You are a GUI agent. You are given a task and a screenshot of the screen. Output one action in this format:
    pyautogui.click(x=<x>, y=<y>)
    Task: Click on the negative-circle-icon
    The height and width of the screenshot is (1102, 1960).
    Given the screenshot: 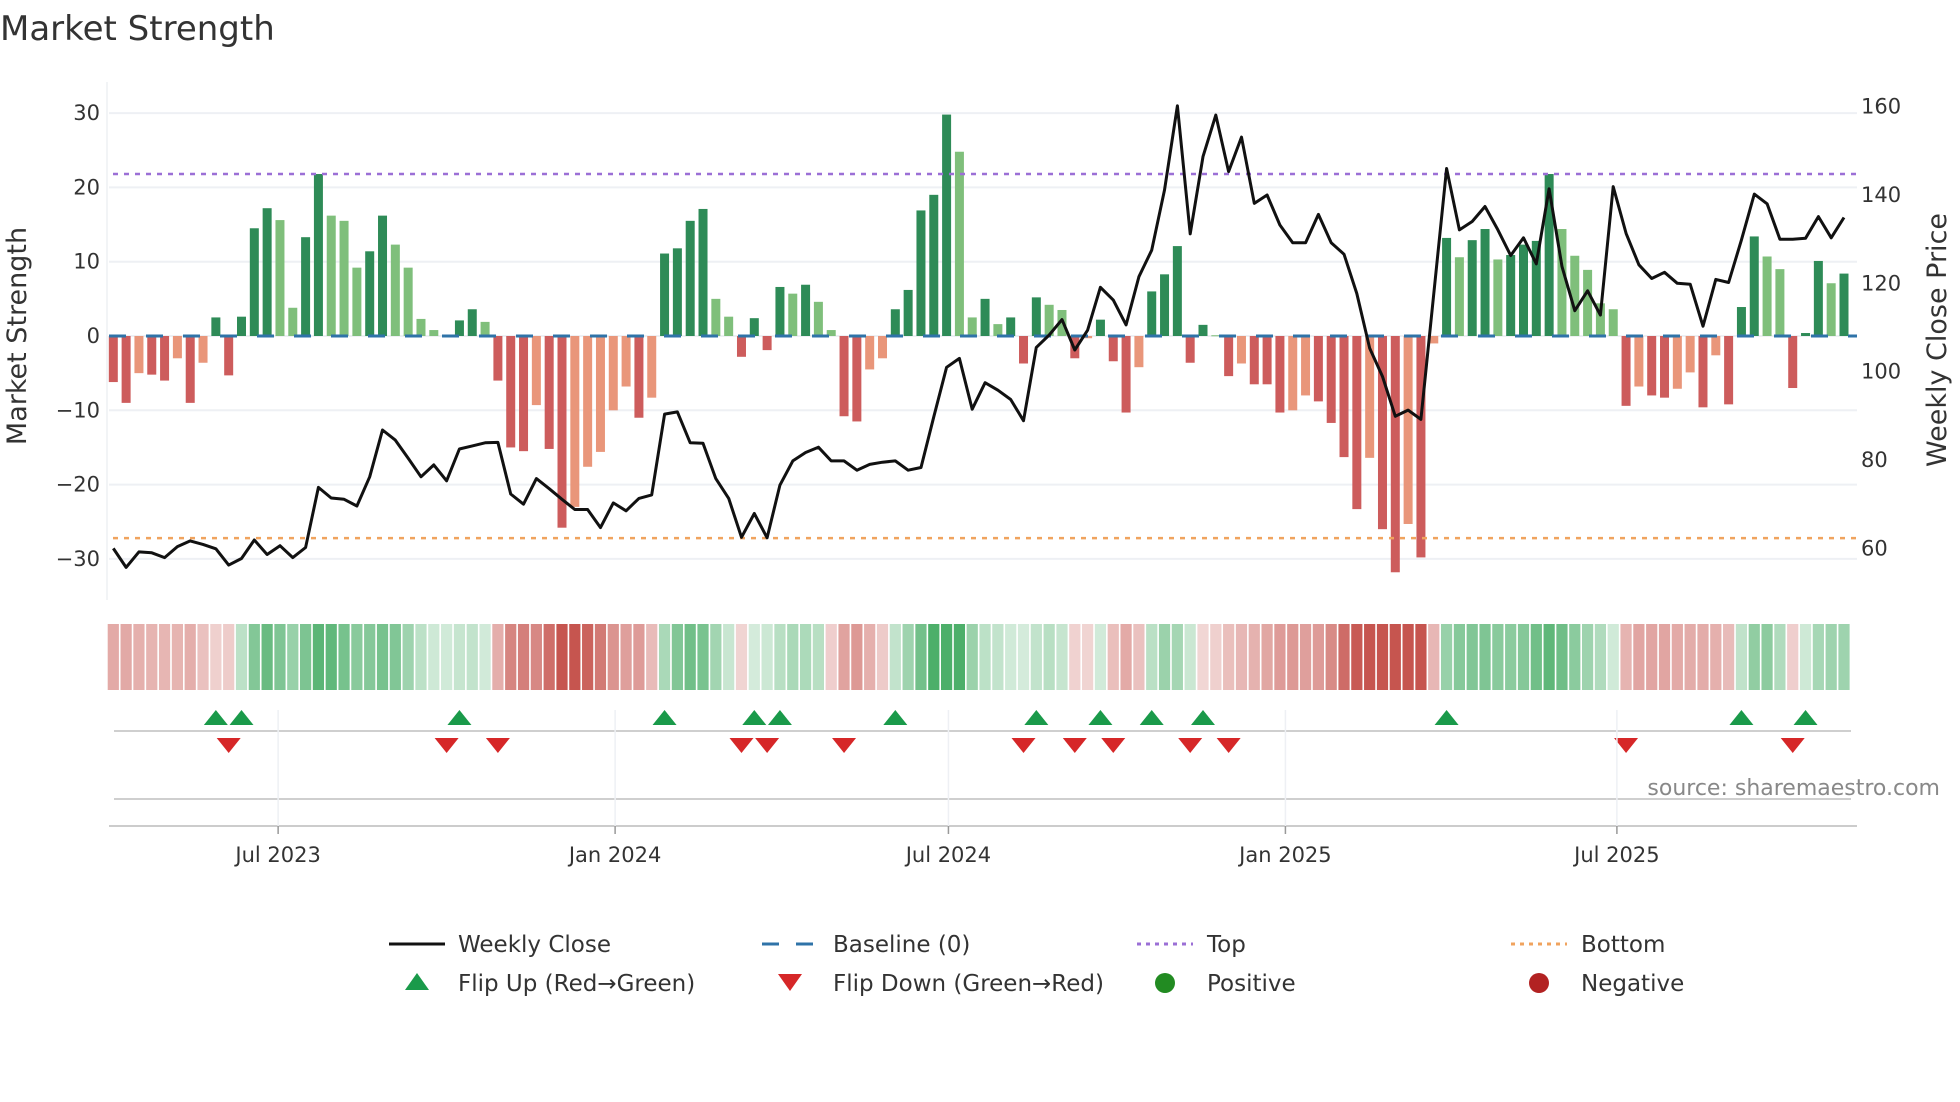 What is the action you would take?
    pyautogui.click(x=1539, y=983)
    